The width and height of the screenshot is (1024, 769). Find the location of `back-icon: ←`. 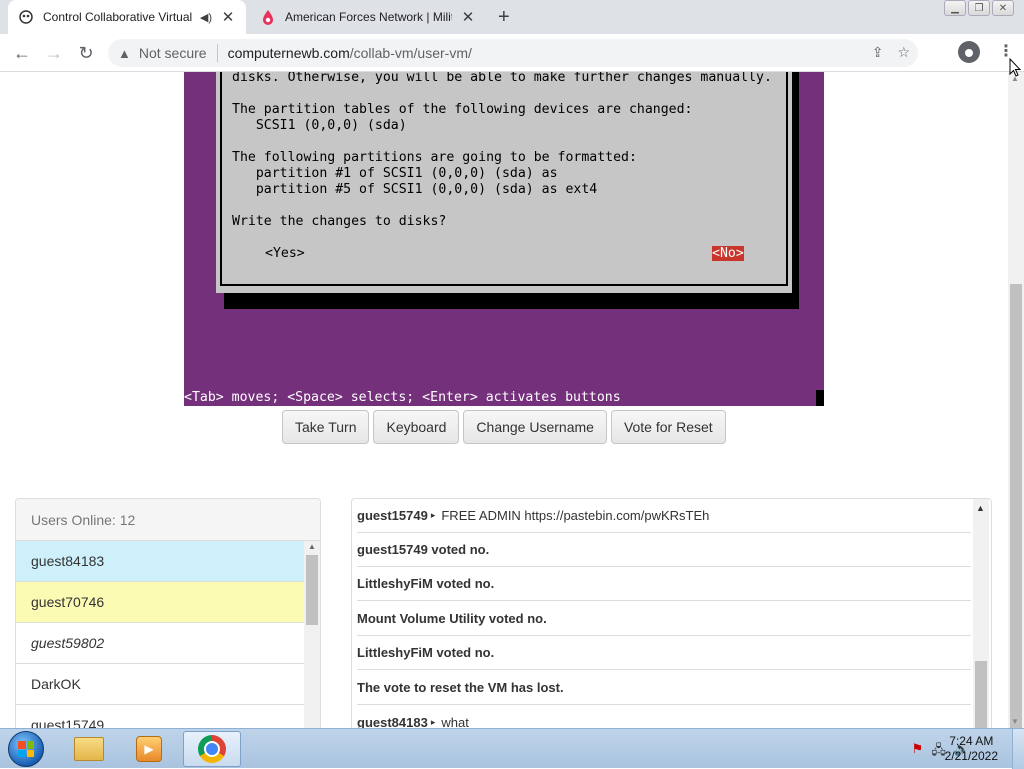

back-icon: ← is located at coordinates (22, 53).